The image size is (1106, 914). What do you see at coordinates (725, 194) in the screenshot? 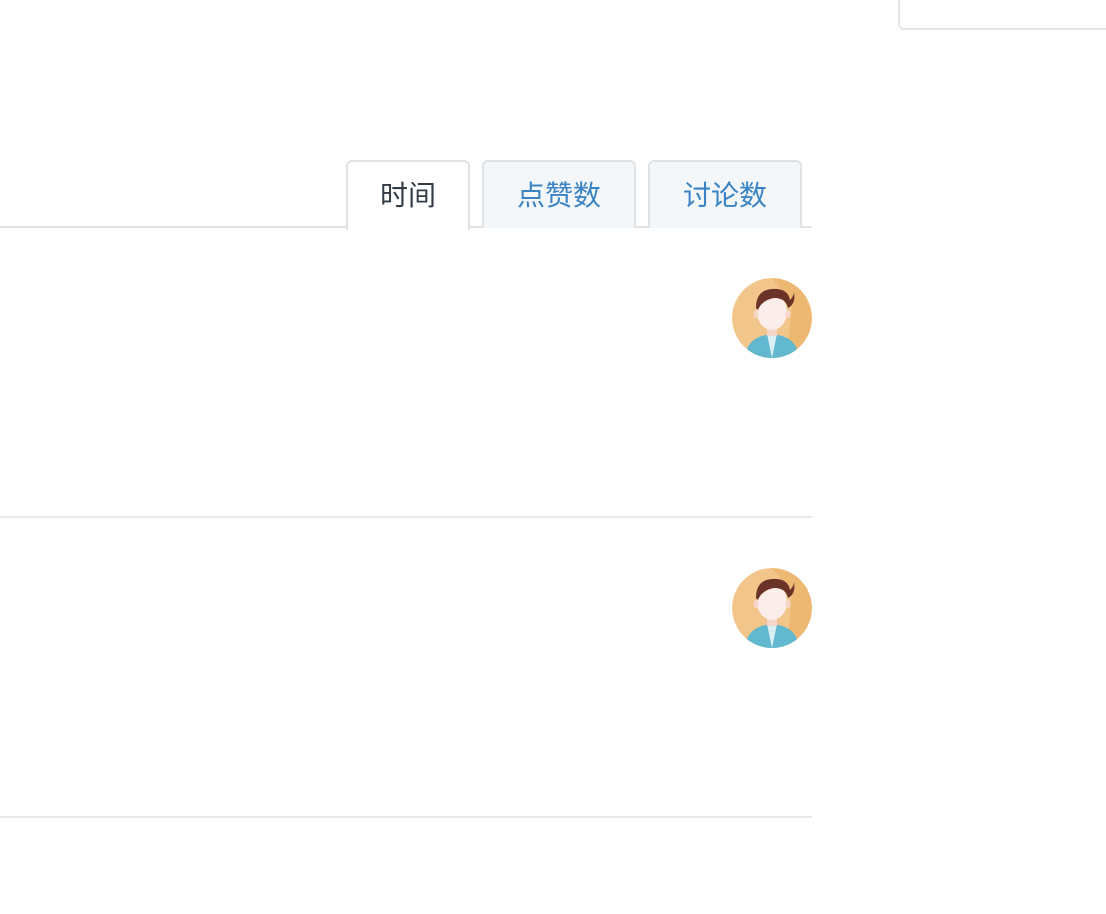
I see `tab-sort-discussions: 讨论数` at bounding box center [725, 194].